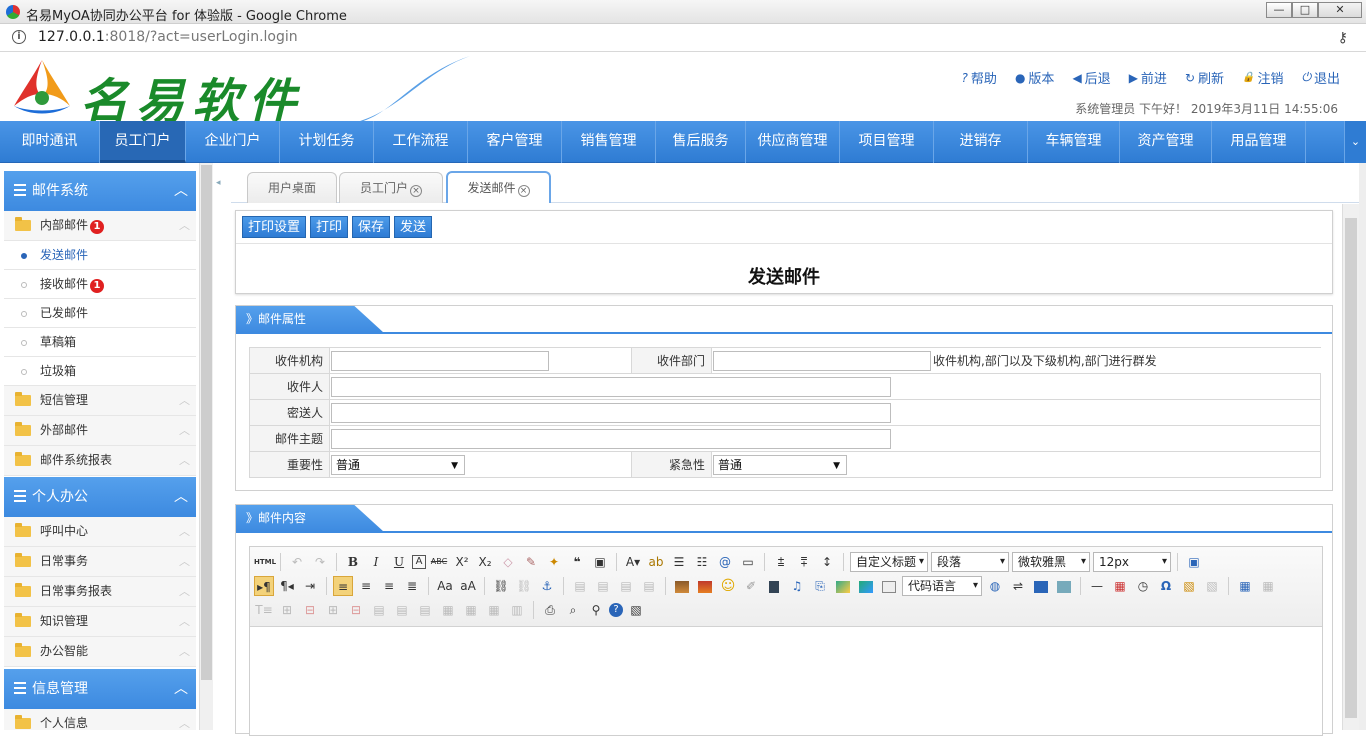  Describe the element at coordinates (100, 255) in the screenshot. I see `sidebar-item-send-mail: 发送邮件` at that location.